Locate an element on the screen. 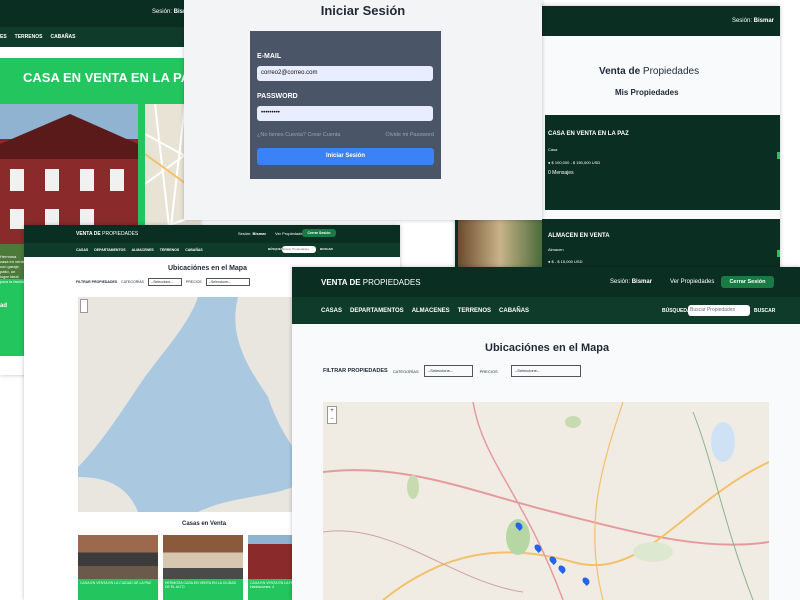 The height and width of the screenshot is (600, 800). search-label: BÚSQUEDA is located at coordinates (676, 311).